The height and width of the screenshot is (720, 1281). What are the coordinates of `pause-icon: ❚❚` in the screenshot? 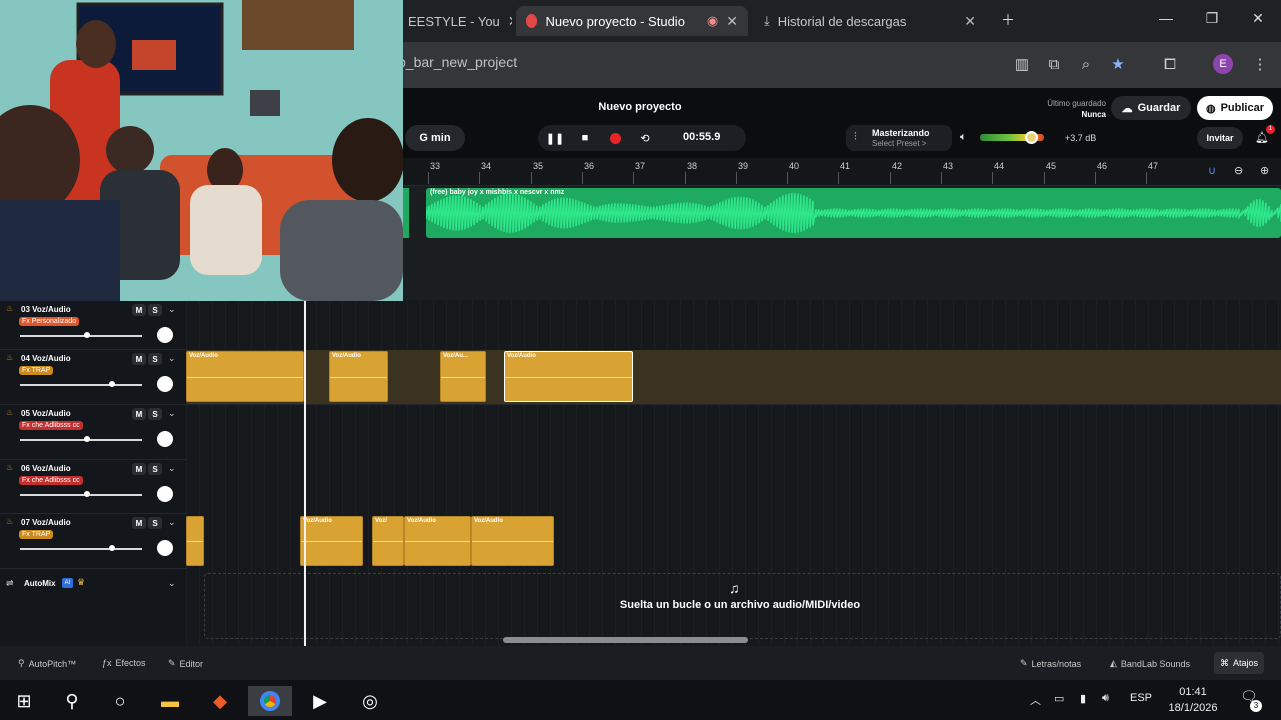 It's located at (555, 138).